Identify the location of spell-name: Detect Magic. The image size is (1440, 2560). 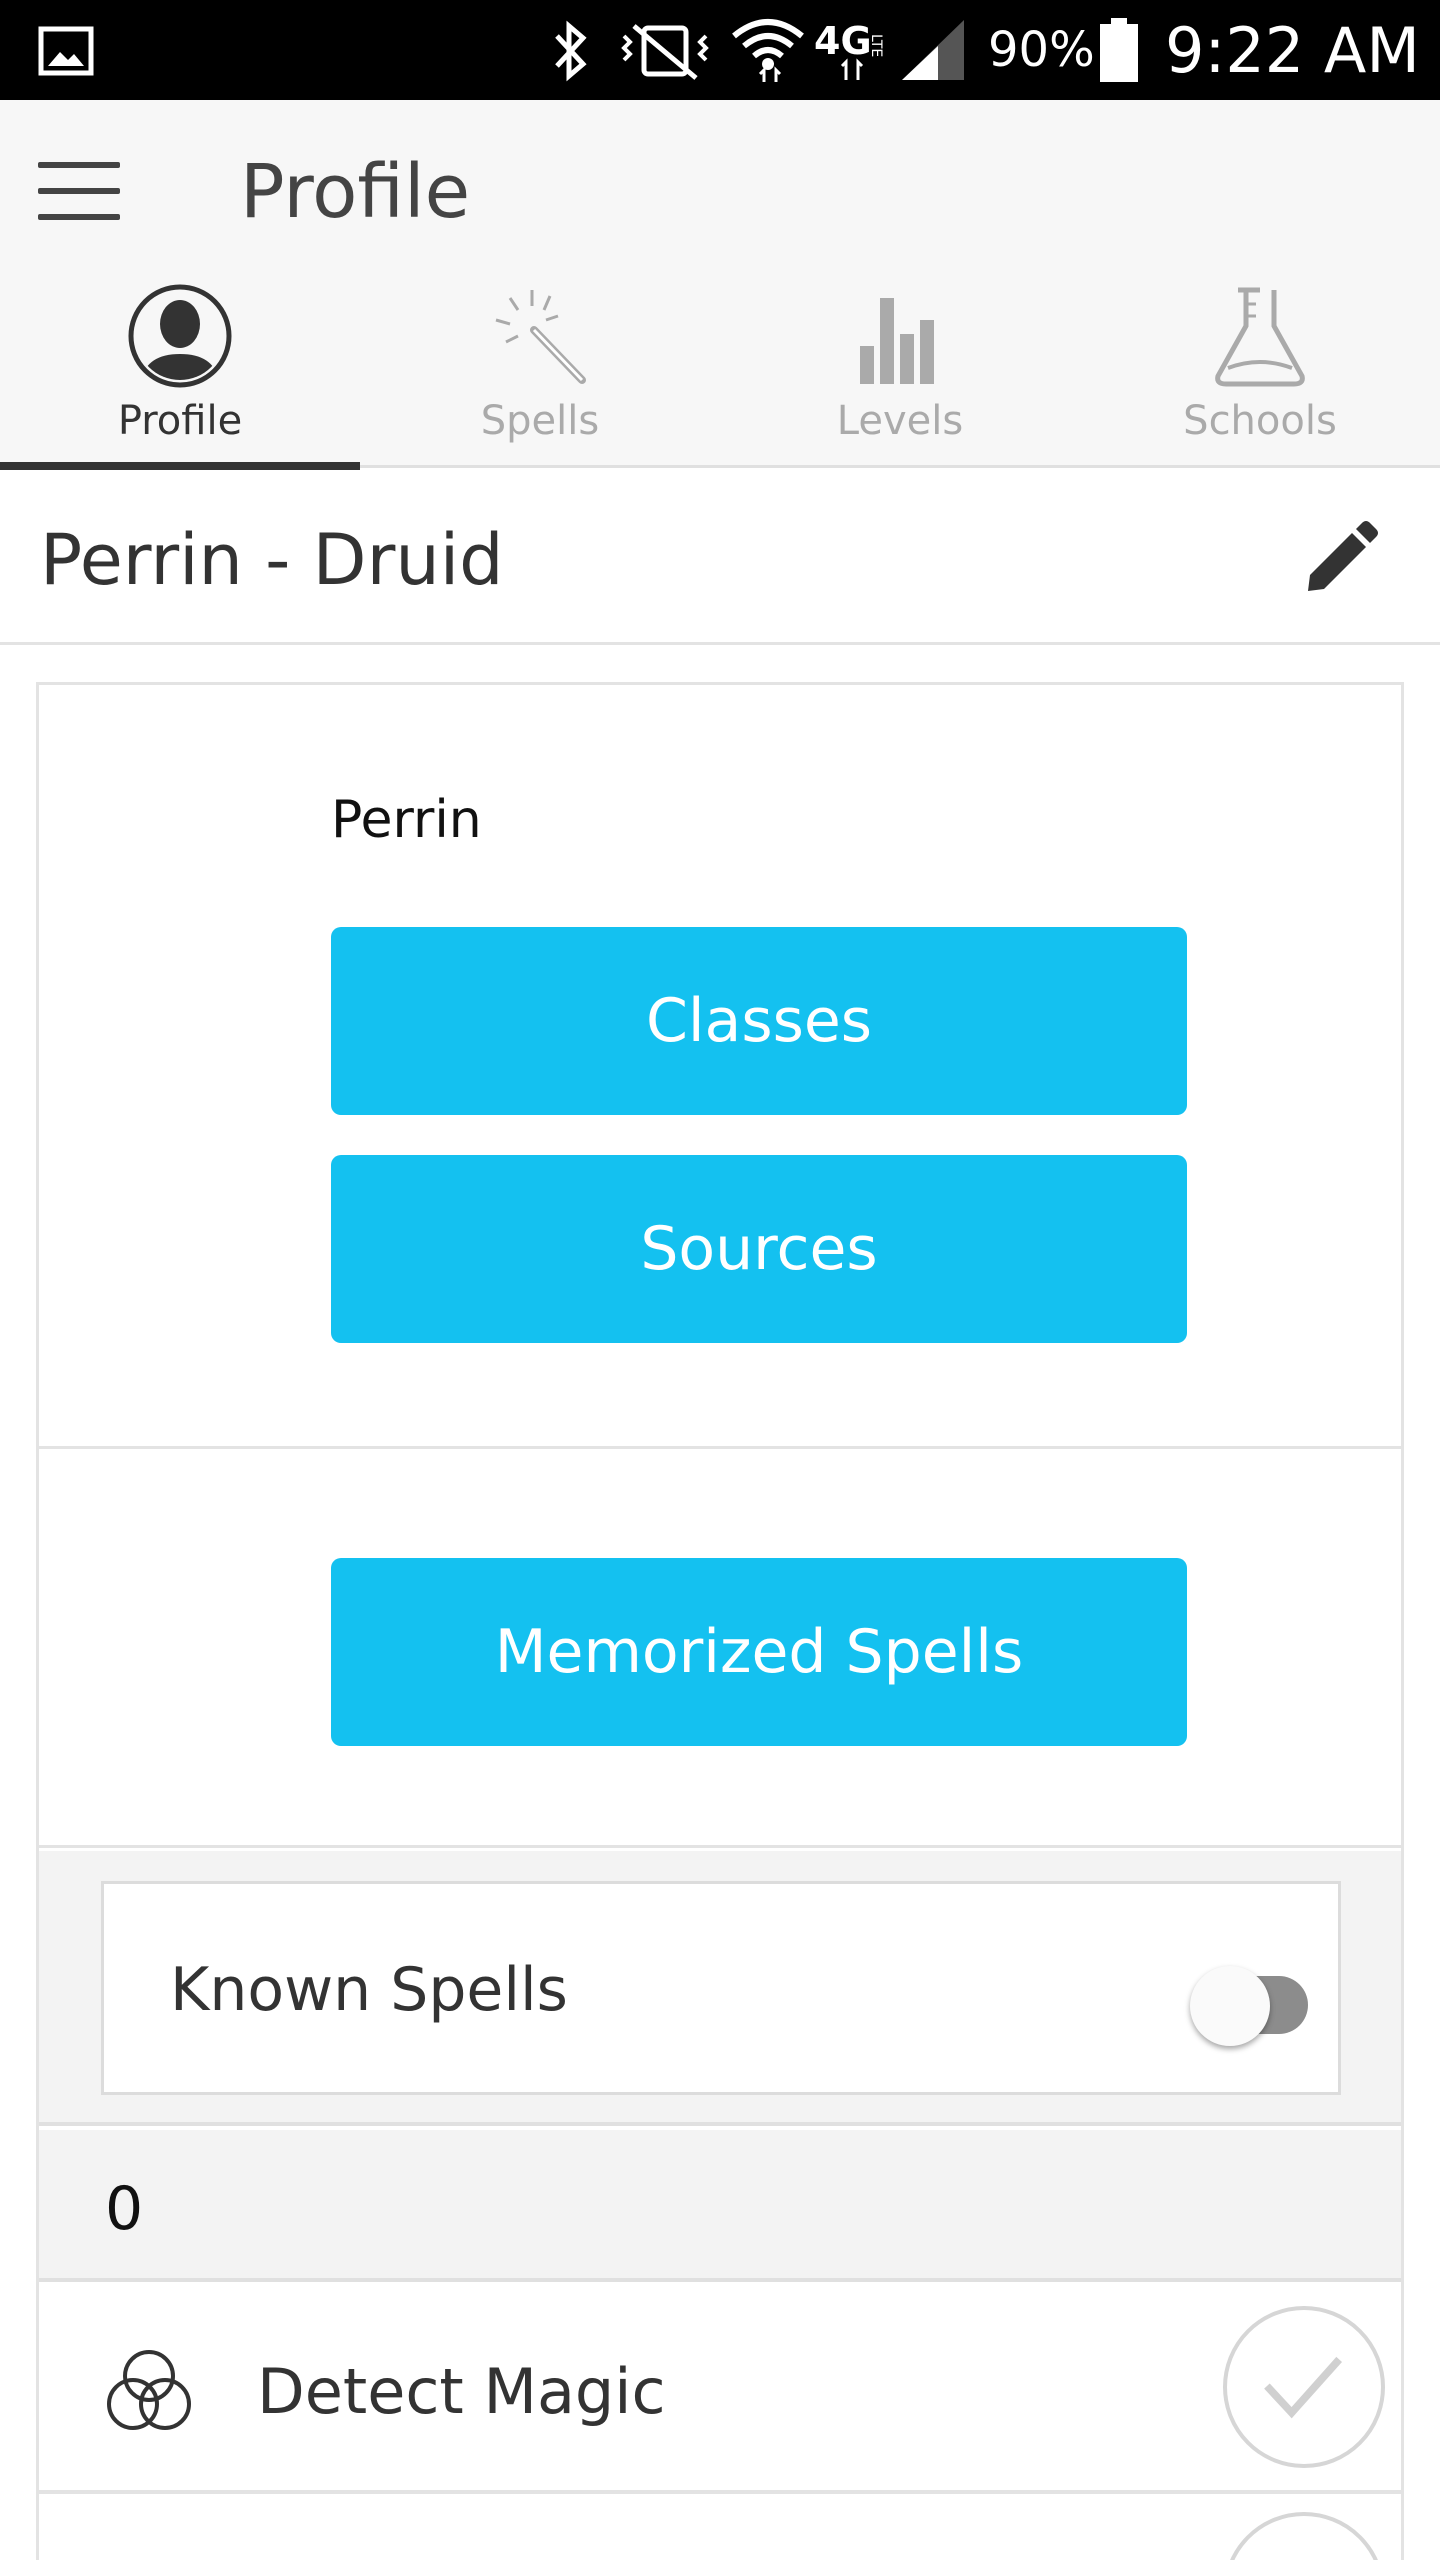
(461, 2391).